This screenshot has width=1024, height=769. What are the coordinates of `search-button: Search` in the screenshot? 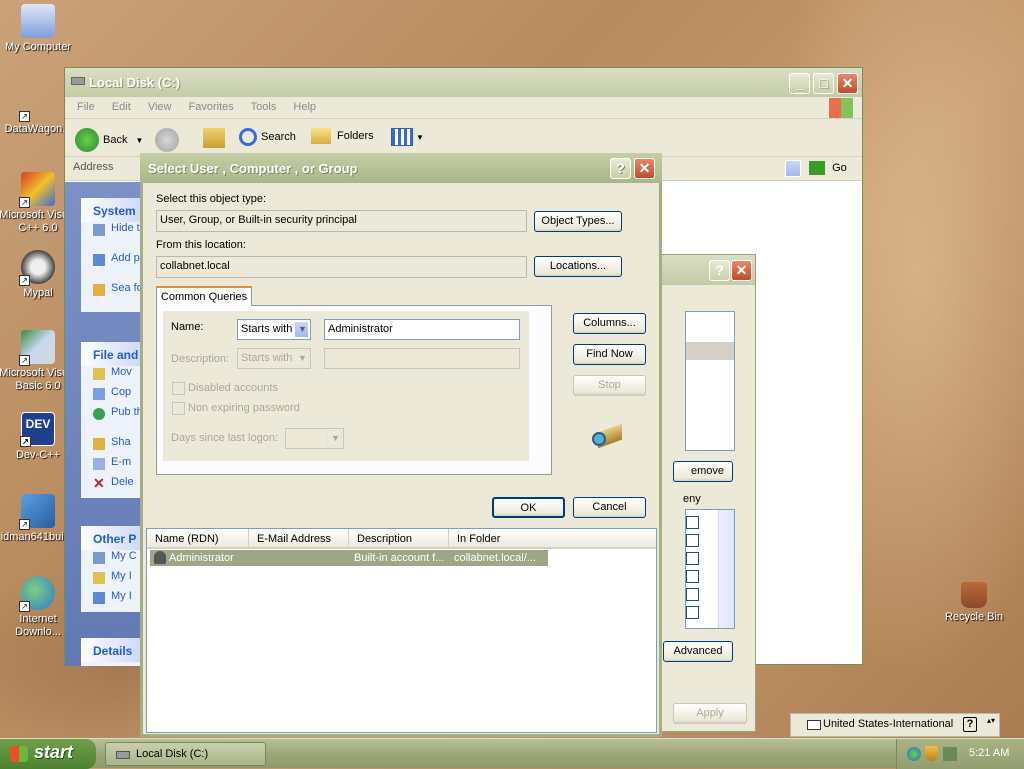 It's located at (267, 137).